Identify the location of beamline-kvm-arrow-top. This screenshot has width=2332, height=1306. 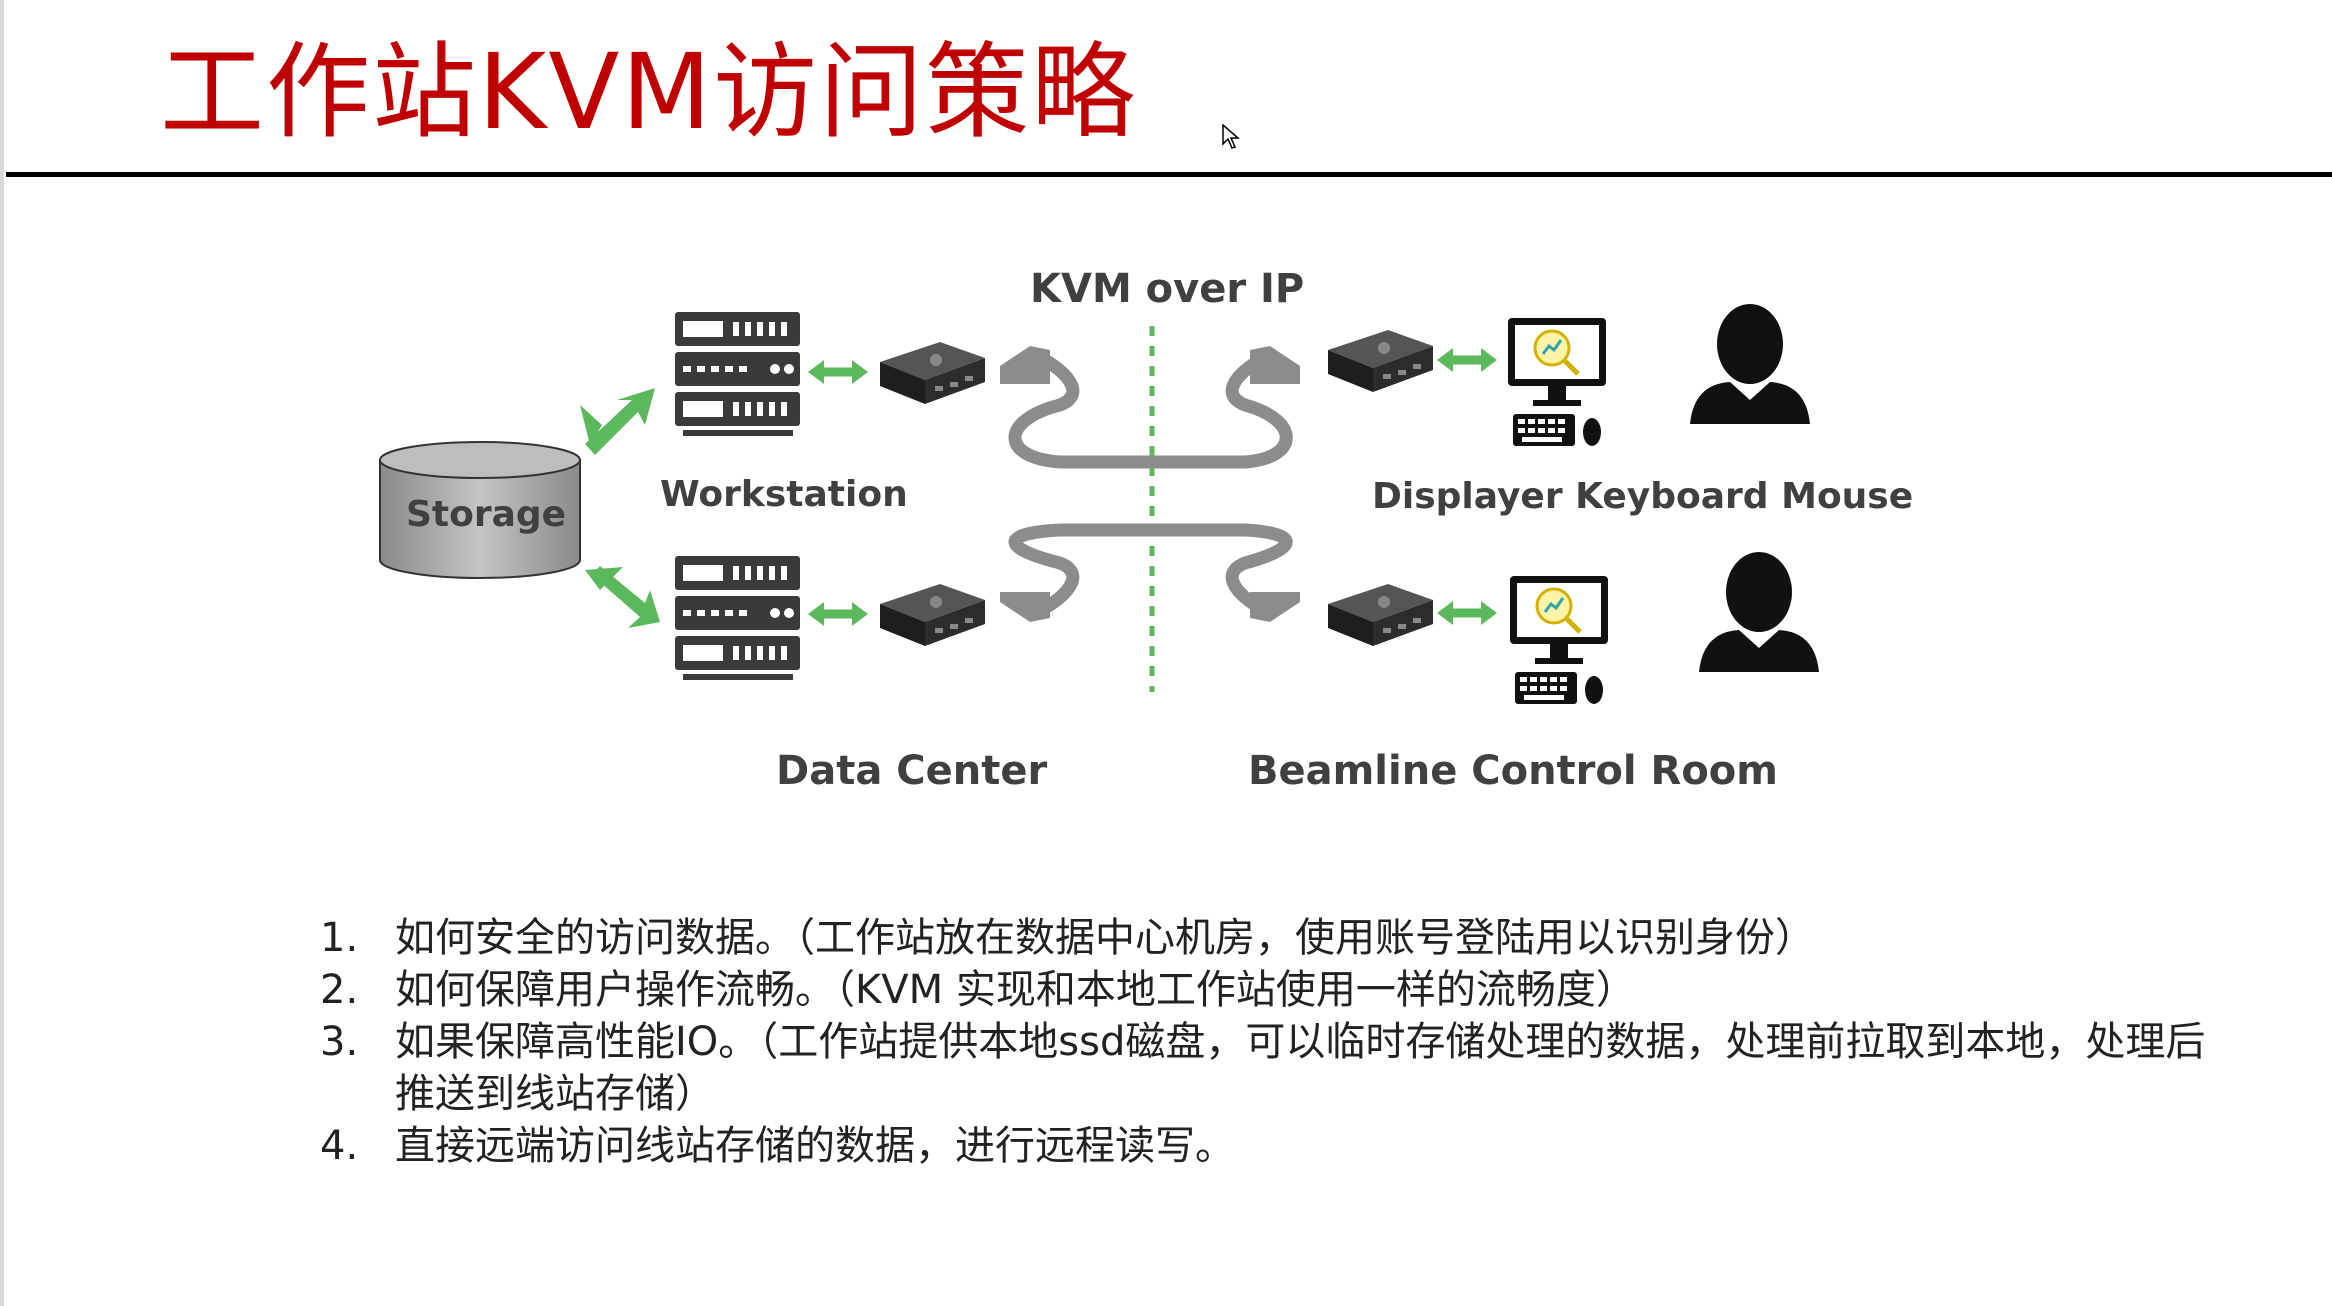
(1467, 360).